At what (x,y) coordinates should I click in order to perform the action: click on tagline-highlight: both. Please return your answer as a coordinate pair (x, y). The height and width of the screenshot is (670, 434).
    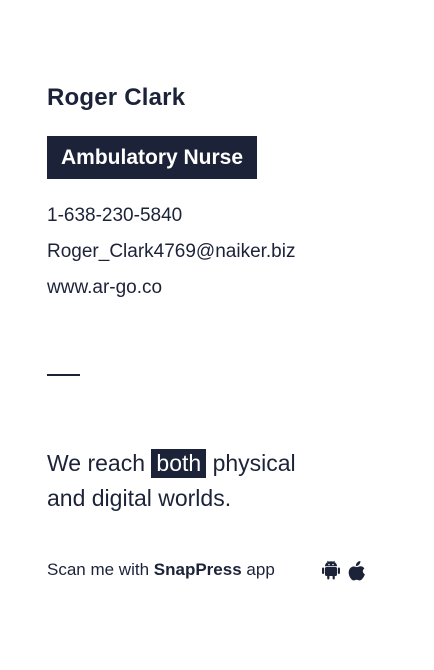
    Looking at the image, I should click on (179, 463).